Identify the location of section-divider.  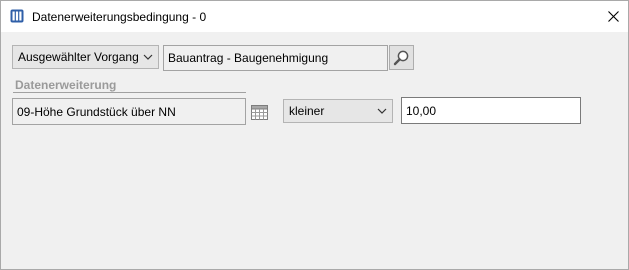
(129, 92).